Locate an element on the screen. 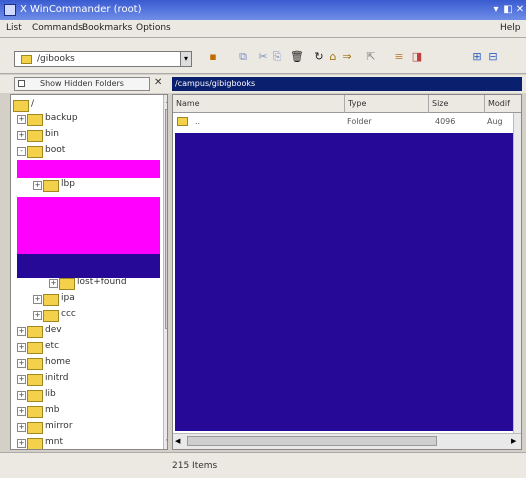 This screenshot has height=478, width=526. tree-item-label: mnt is located at coordinates (54, 442).